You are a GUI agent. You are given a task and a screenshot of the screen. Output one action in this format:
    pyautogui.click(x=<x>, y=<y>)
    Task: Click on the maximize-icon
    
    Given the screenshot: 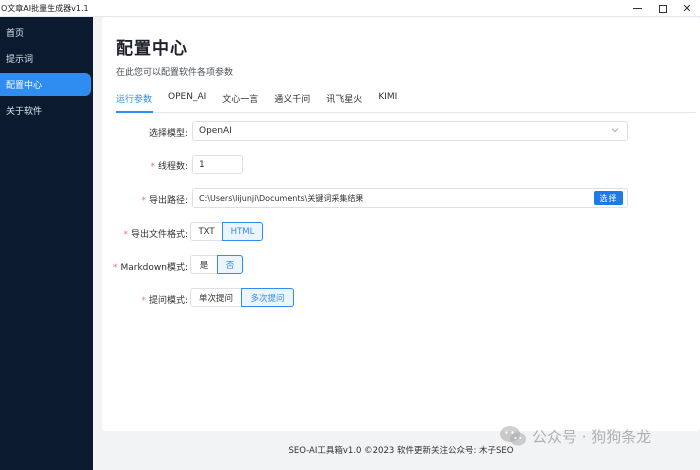 What is the action you would take?
    pyautogui.click(x=663, y=8)
    